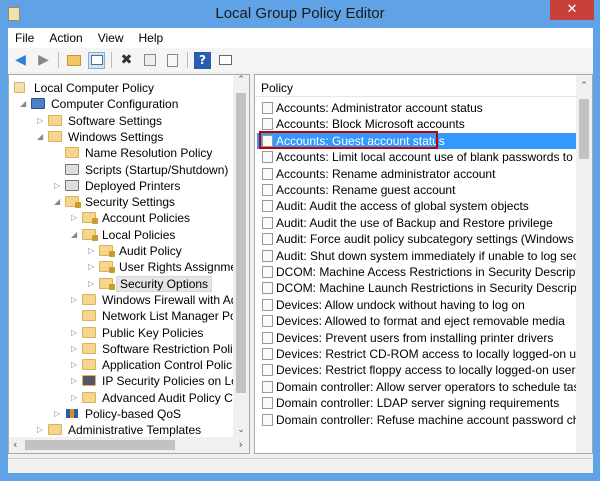  I want to click on tree-item: ▷ Application Control Policies, so click(128, 365).